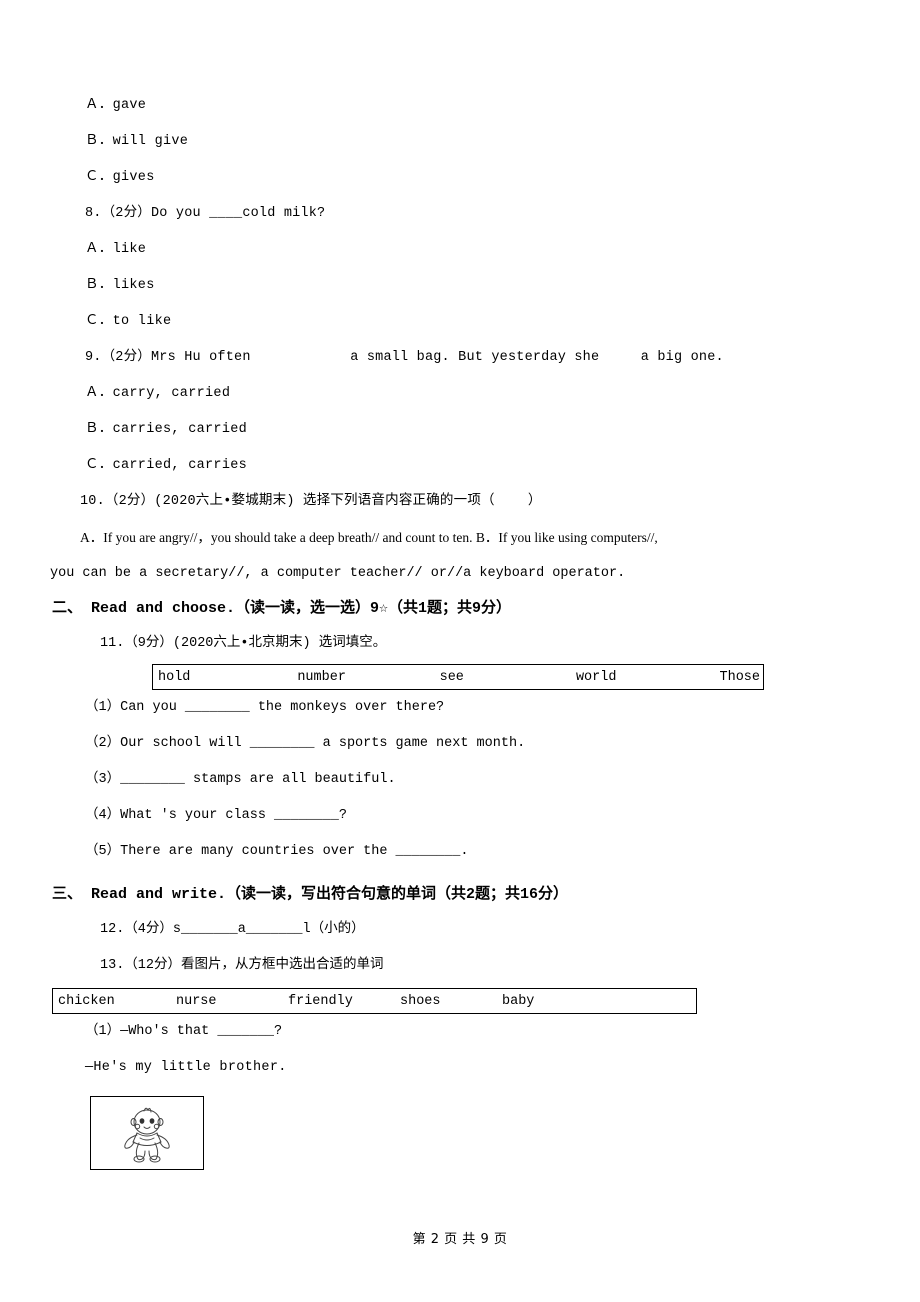 Image resolution: width=920 pixels, height=1302 pixels. Describe the element at coordinates (186, 1067) in the screenshot. I see `q13-item-1-answer: —He's my little brother.` at that location.